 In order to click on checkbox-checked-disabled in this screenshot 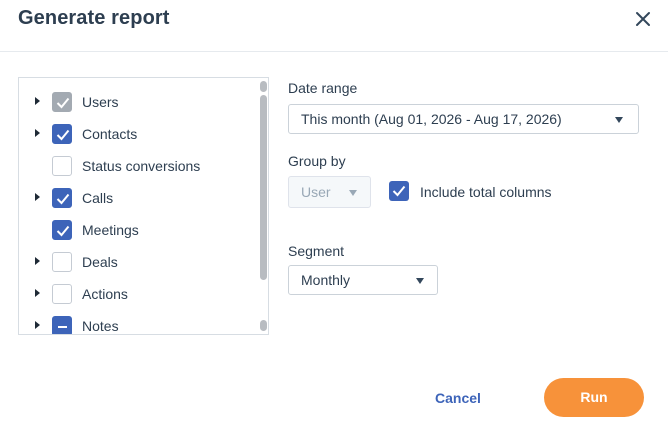, I will do `click(62, 102)`.